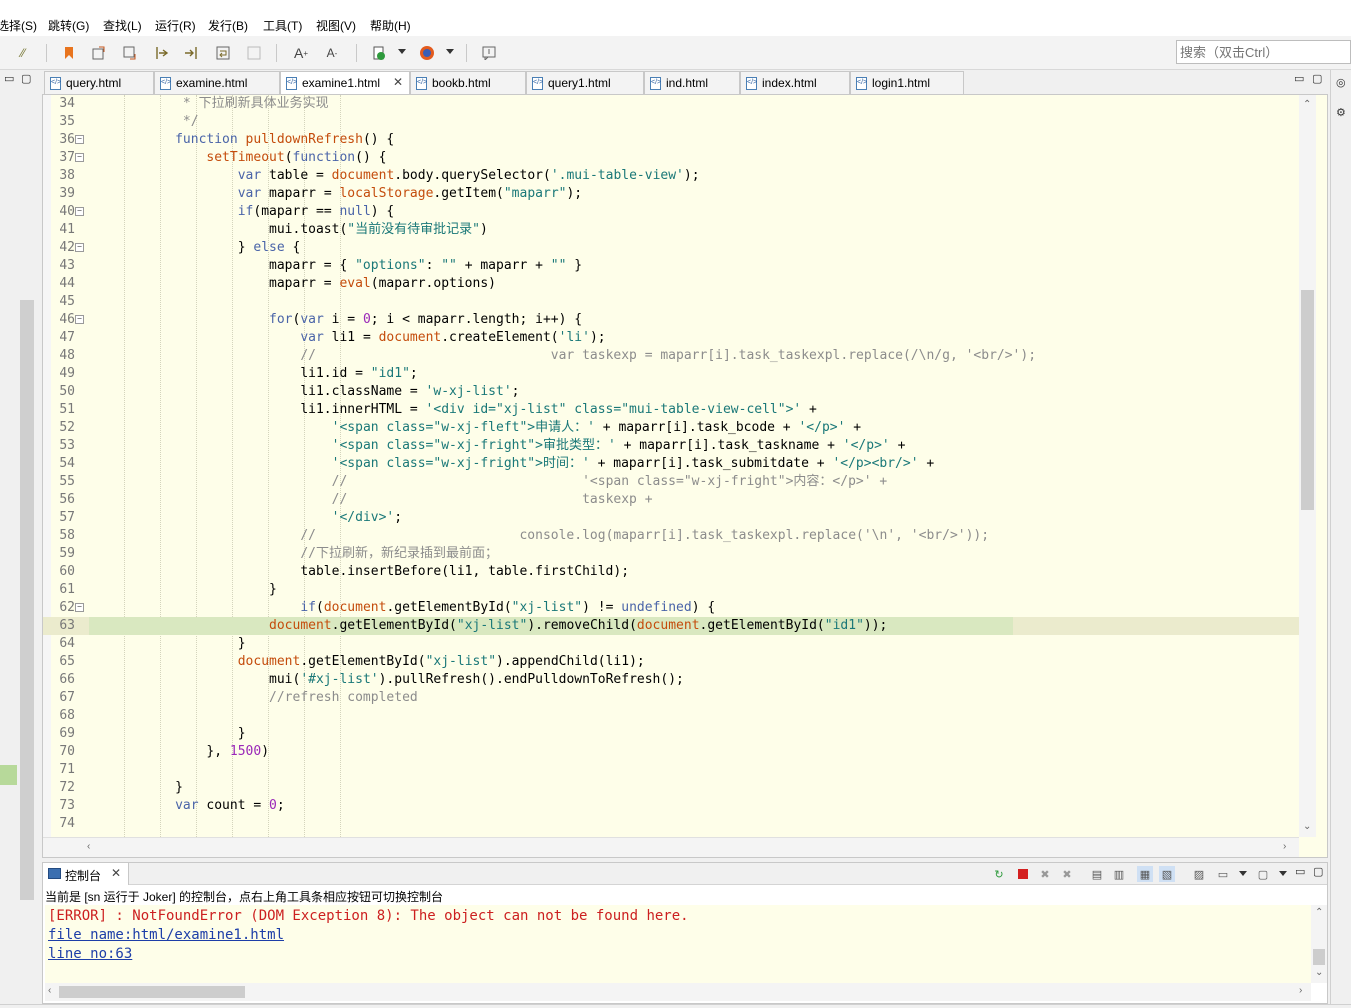 Image resolution: width=1351 pixels, height=1008 pixels. Describe the element at coordinates (907, 82) in the screenshot. I see `tab-login1-html: </> login1.html` at that location.